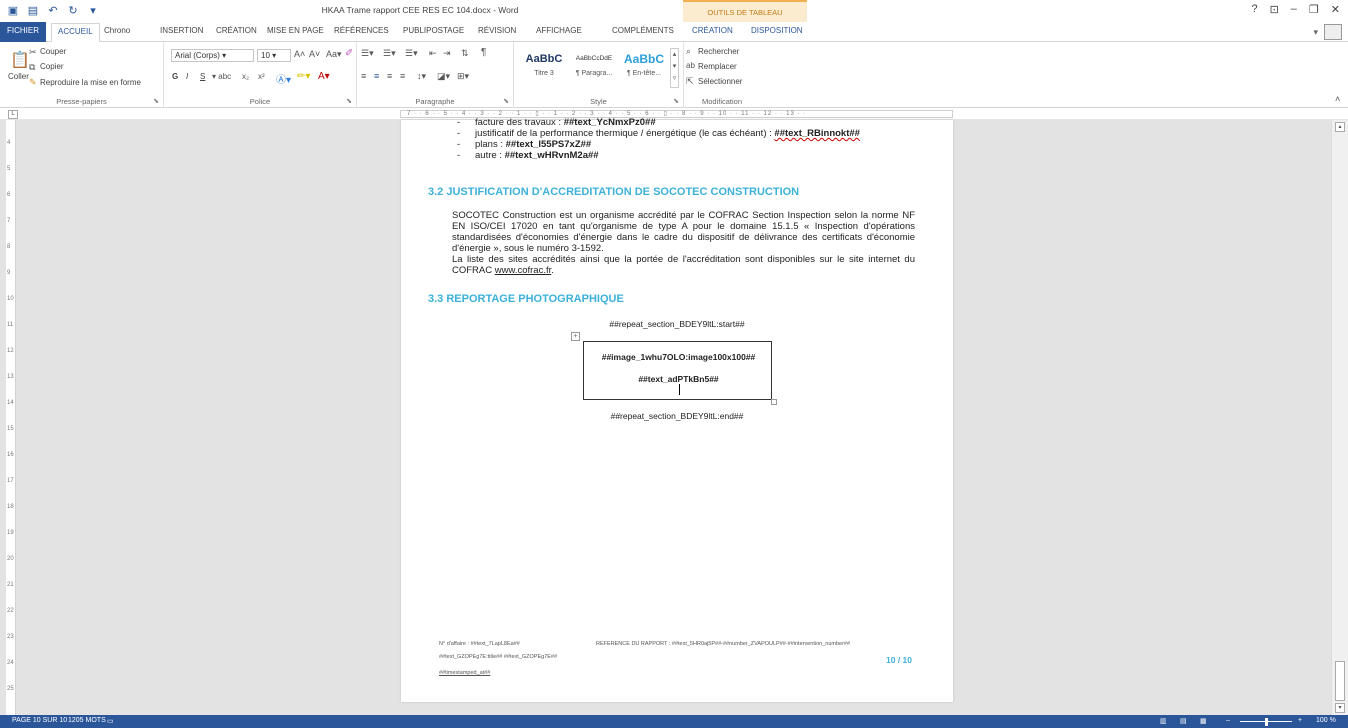  I want to click on undo-icon: ↶, so click(53, 10).